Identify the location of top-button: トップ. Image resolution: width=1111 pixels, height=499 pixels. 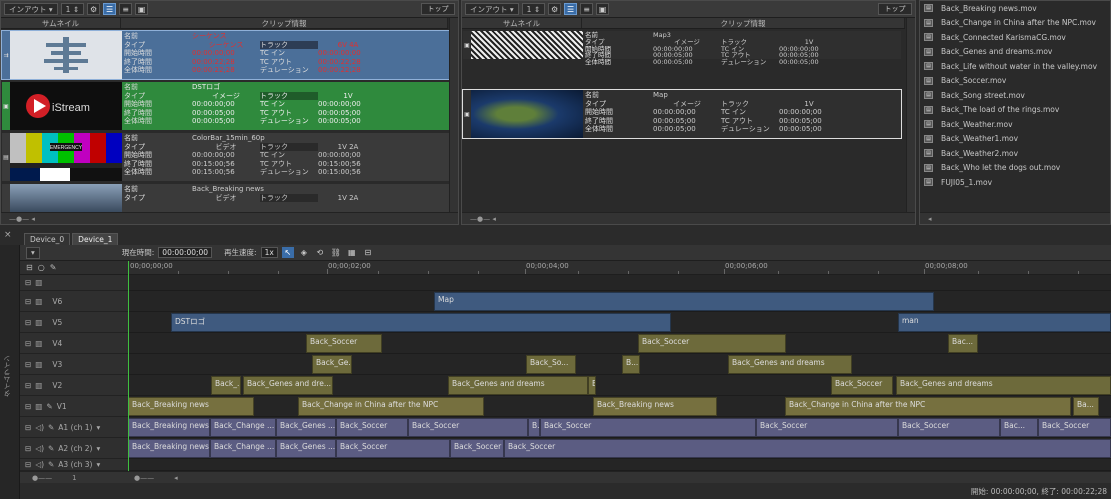
(438, 9).